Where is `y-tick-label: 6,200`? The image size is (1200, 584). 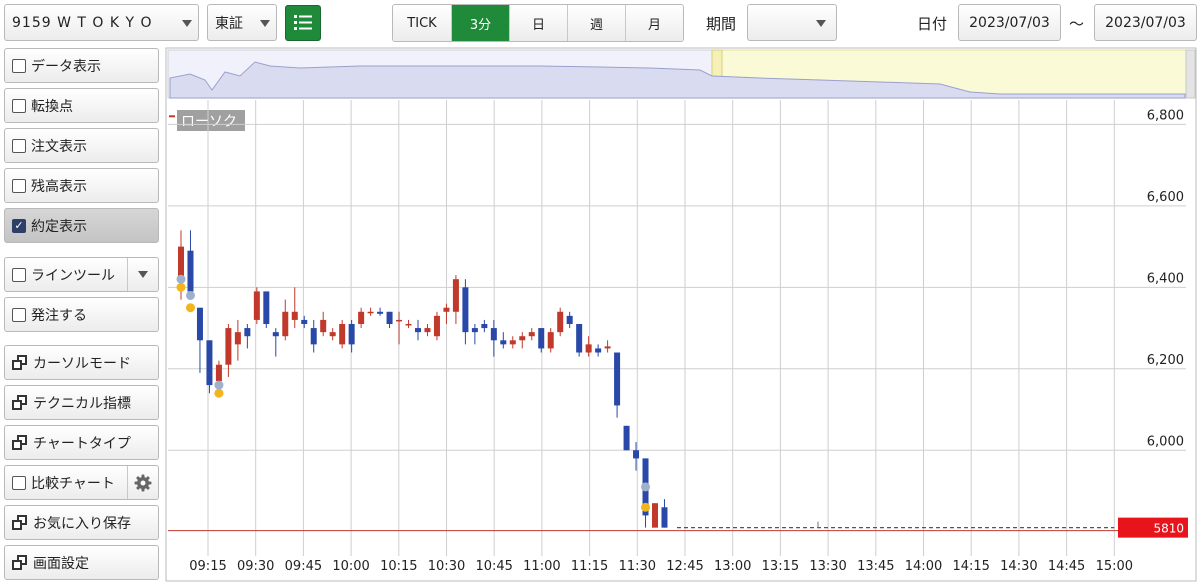 y-tick-label: 6,200 is located at coordinates (1165, 360).